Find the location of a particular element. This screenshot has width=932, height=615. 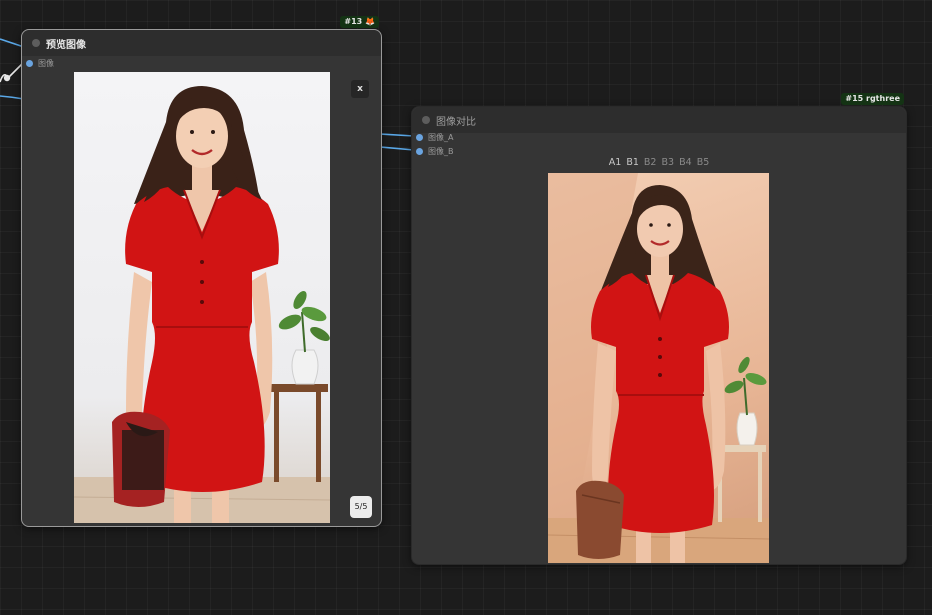

tab-a1: A1 is located at coordinates (615, 162).